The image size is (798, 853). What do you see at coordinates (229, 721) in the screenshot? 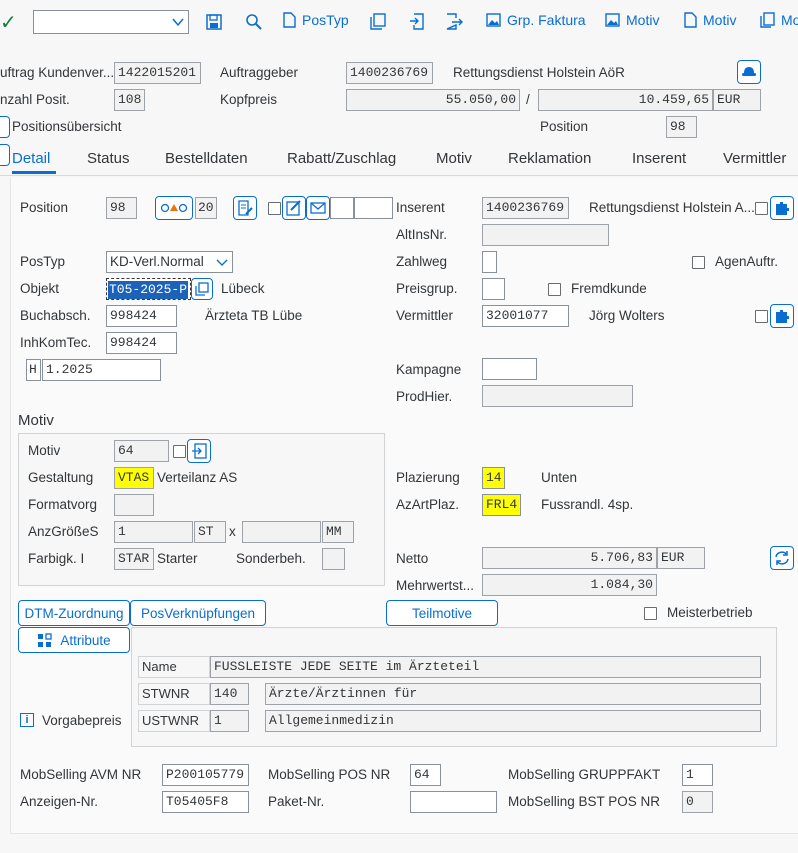
I see `ustwnr-field: 1` at bounding box center [229, 721].